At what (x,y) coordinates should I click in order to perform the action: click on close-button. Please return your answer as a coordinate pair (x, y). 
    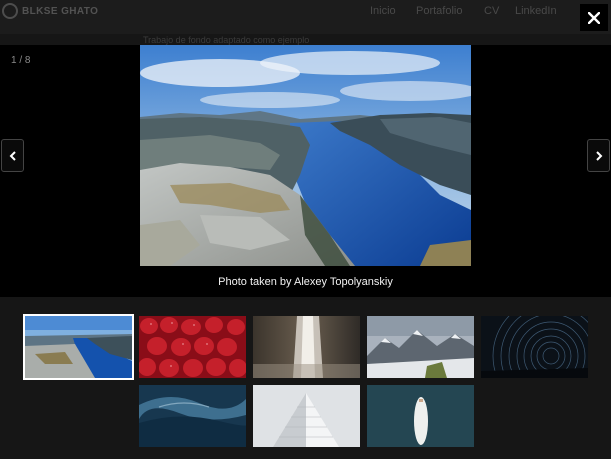
    Looking at the image, I should click on (594, 17).